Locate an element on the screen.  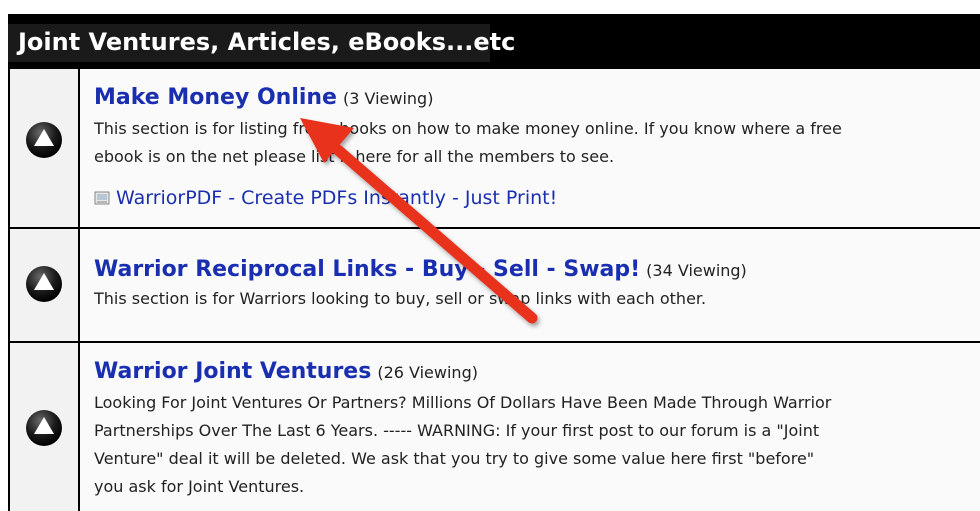
top-strip is located at coordinates (490, 7).